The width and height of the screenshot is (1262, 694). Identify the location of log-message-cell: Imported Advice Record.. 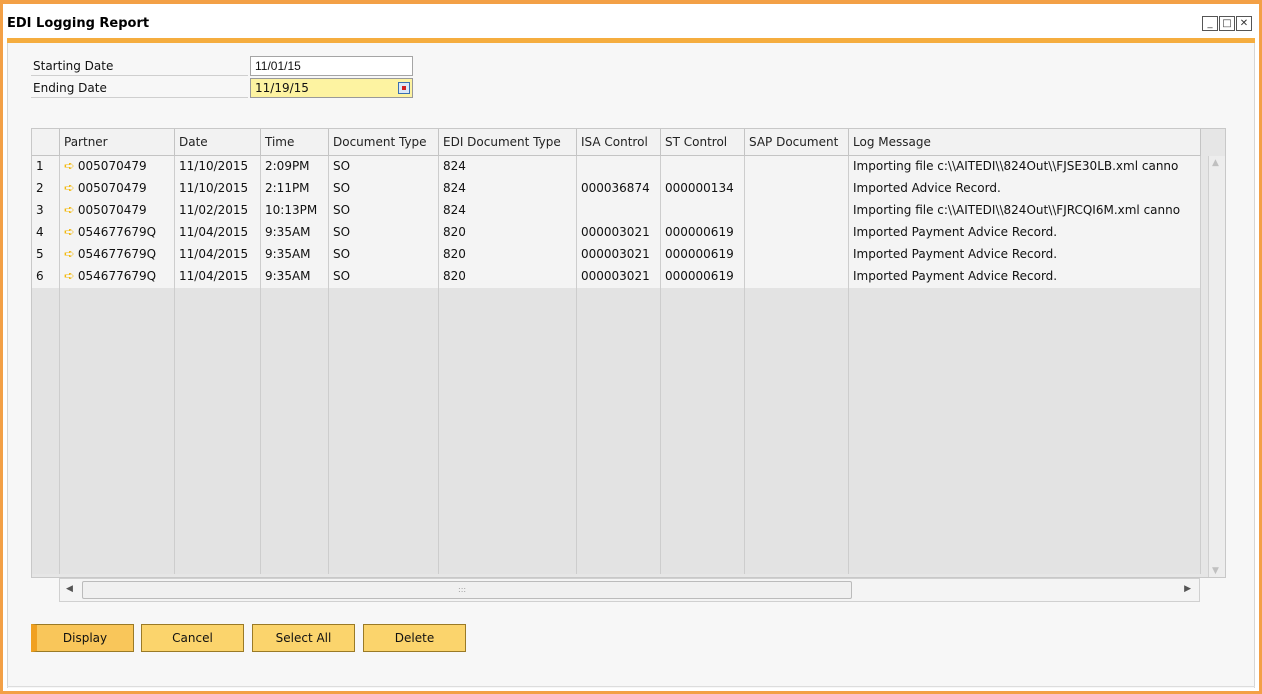
(1025, 189).